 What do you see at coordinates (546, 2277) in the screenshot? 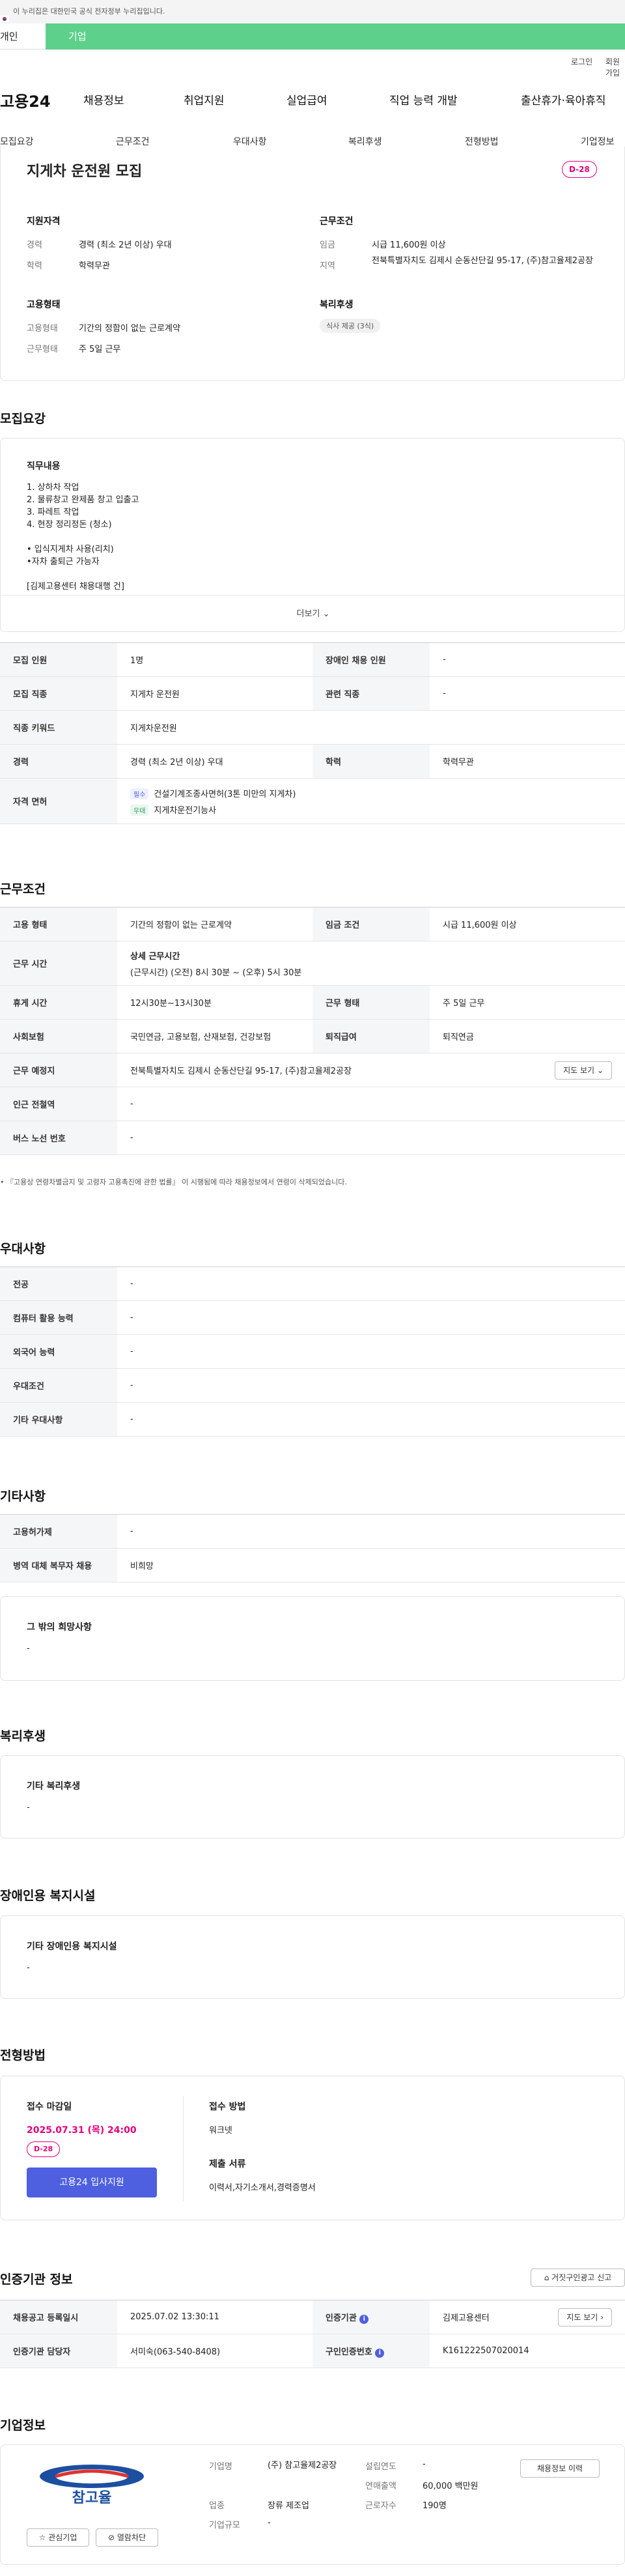
I see `home-icon: ⌂` at bounding box center [546, 2277].